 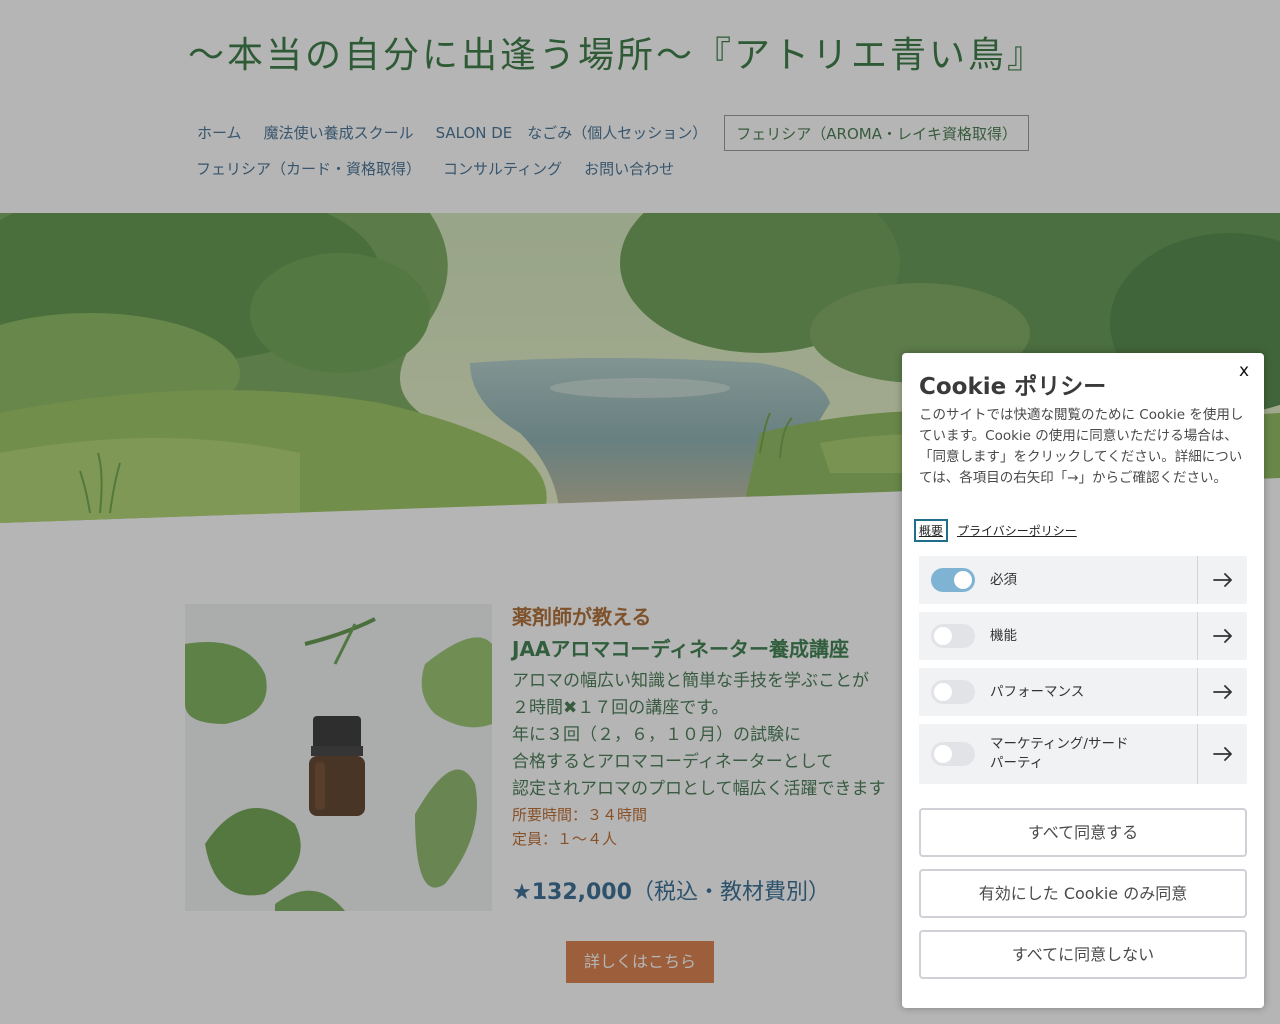 What do you see at coordinates (953, 754) in the screenshot?
I see `marketing-toggle` at bounding box center [953, 754].